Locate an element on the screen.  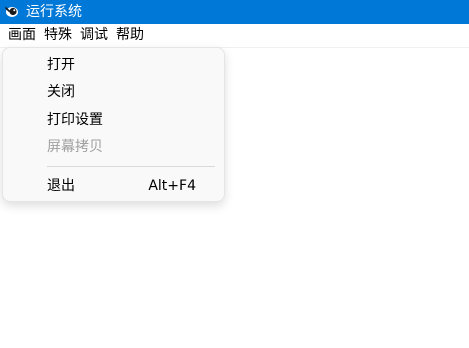
menu-item-label: 退出 is located at coordinates (61, 186).